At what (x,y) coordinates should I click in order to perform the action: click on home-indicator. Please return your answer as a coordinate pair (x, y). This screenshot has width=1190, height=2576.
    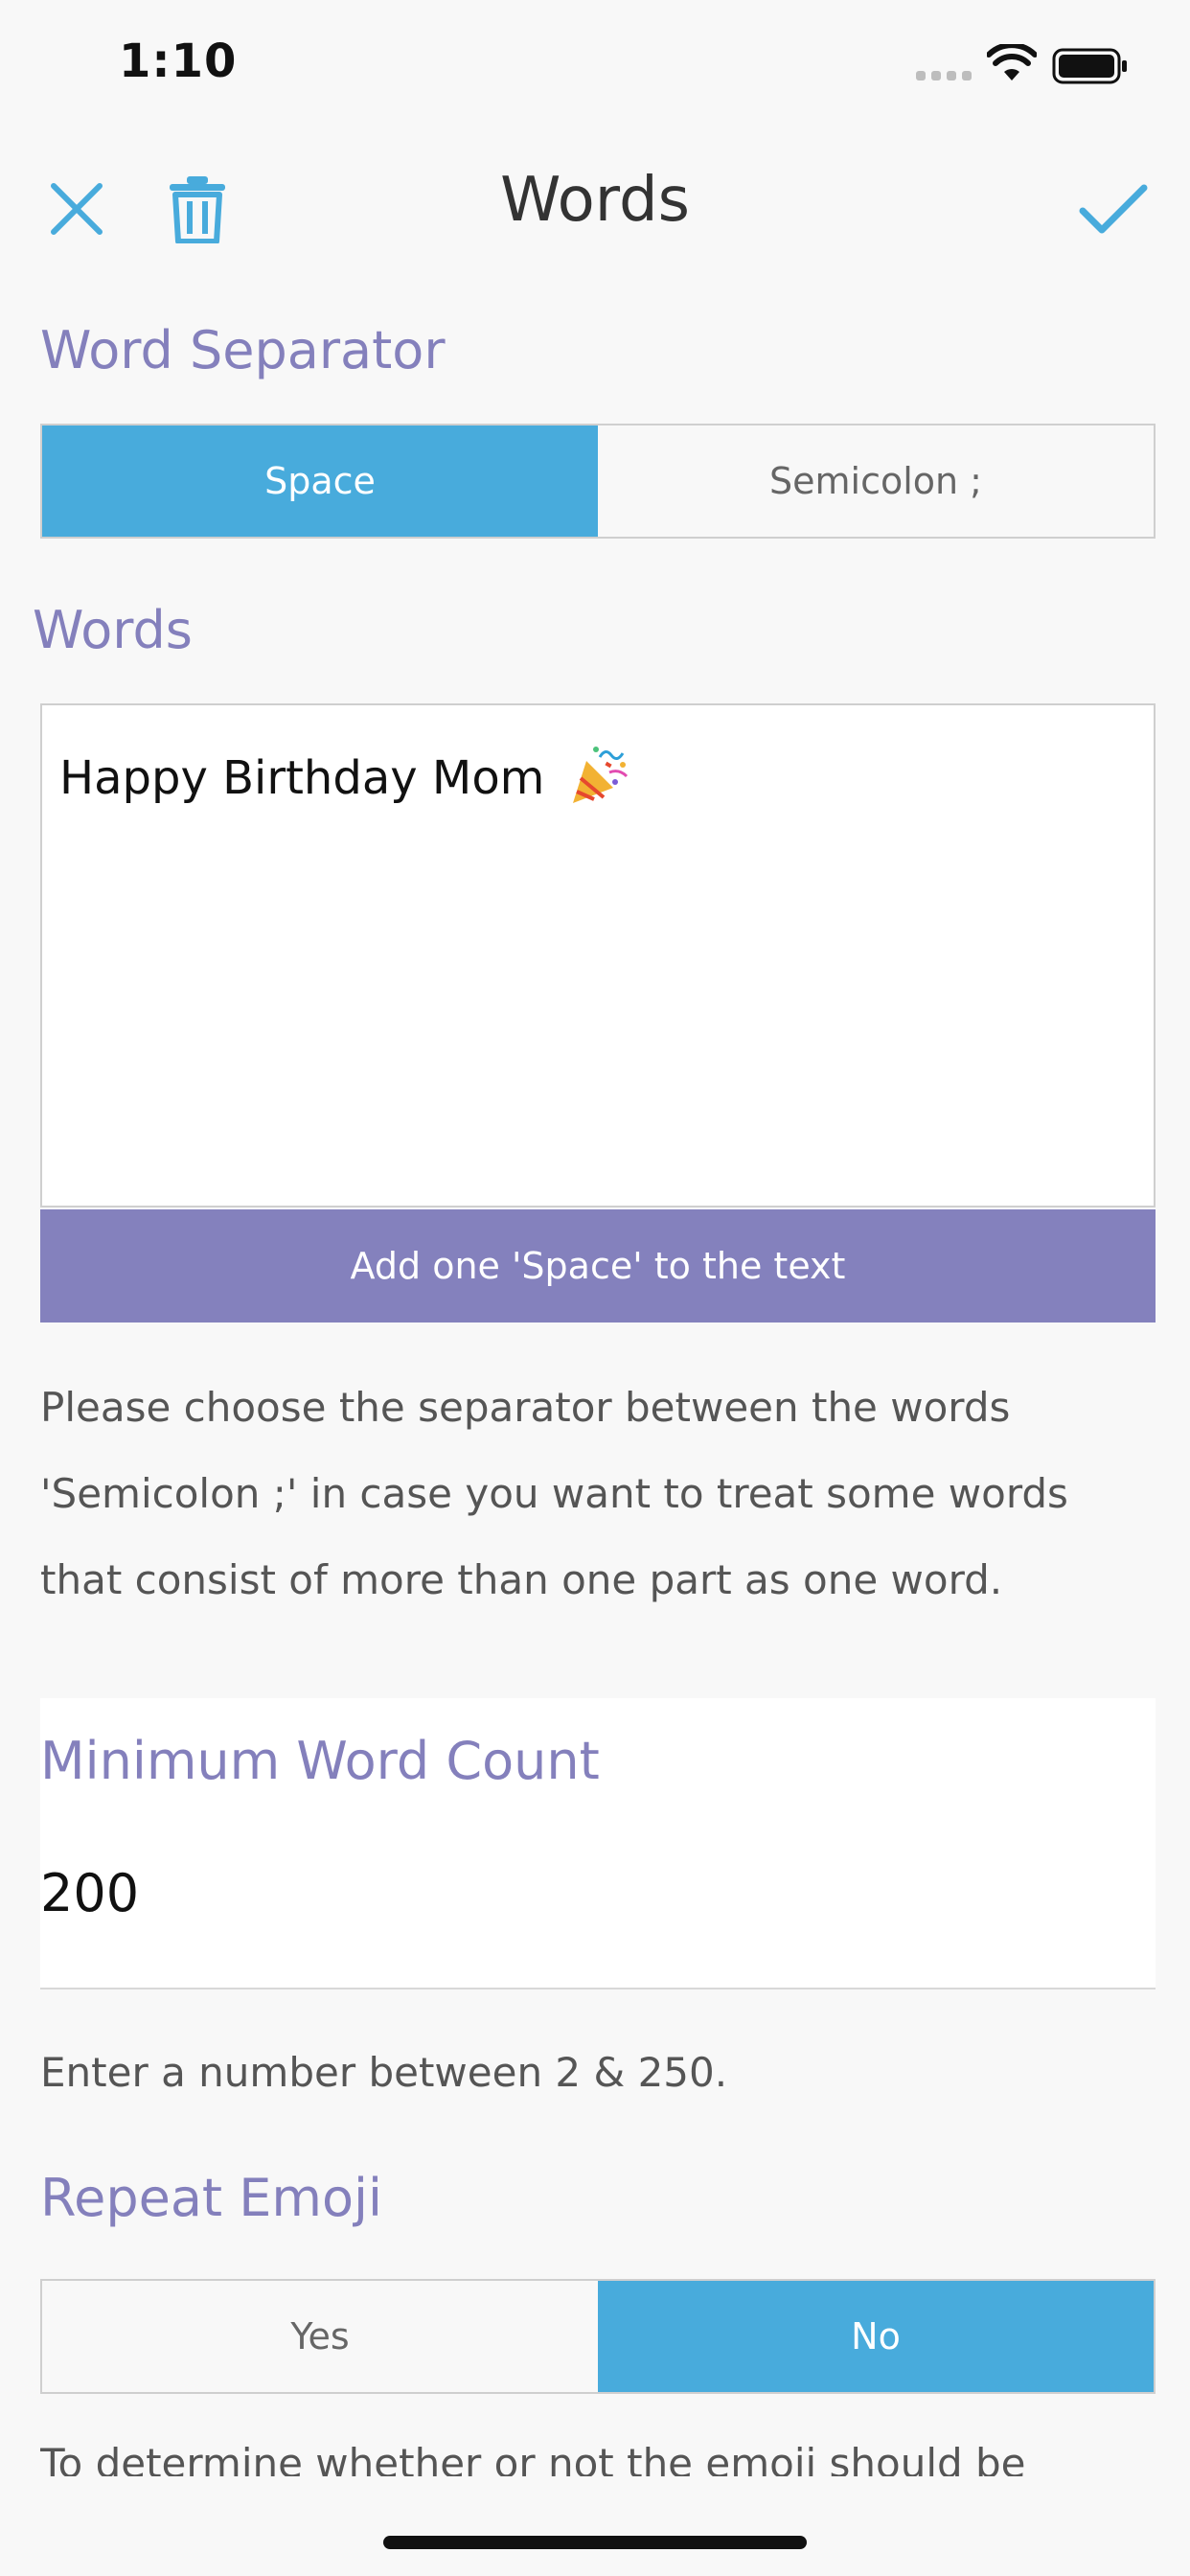
    Looking at the image, I should click on (595, 2542).